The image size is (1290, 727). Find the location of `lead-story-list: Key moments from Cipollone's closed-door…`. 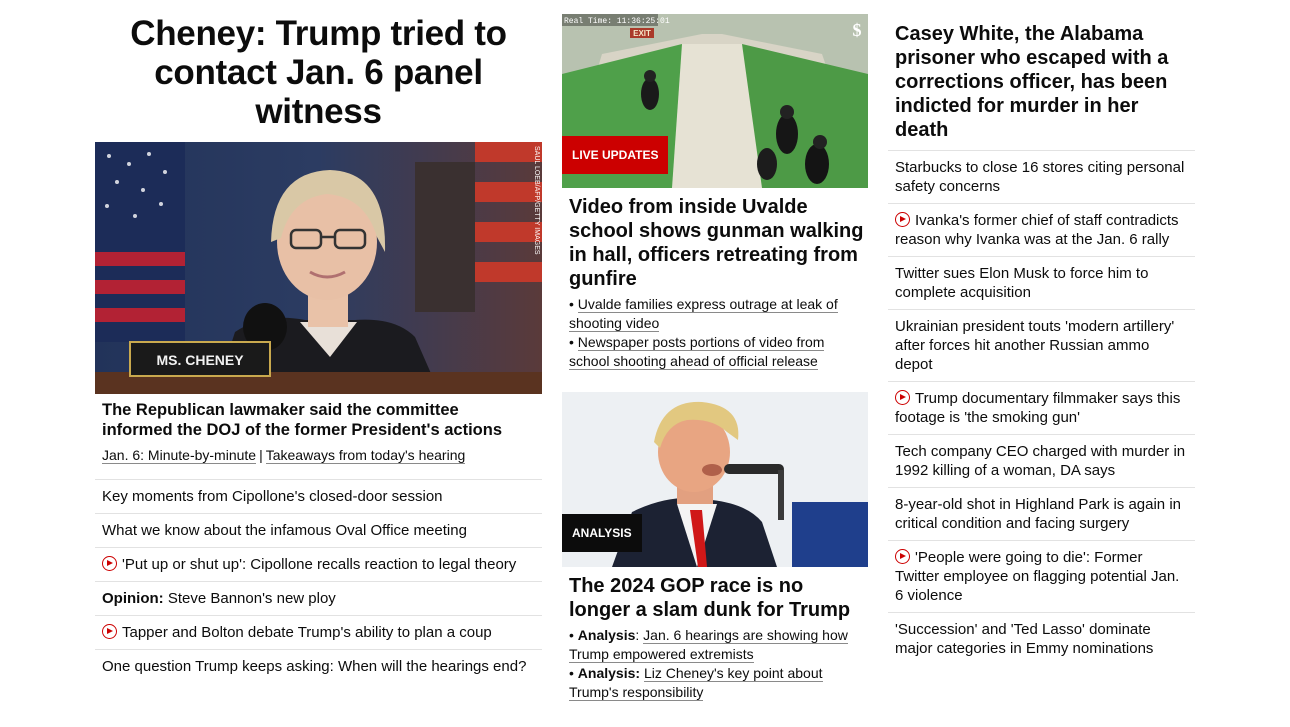

lead-story-list: Key moments from Cipollone's closed-door… is located at coordinates (318, 581).